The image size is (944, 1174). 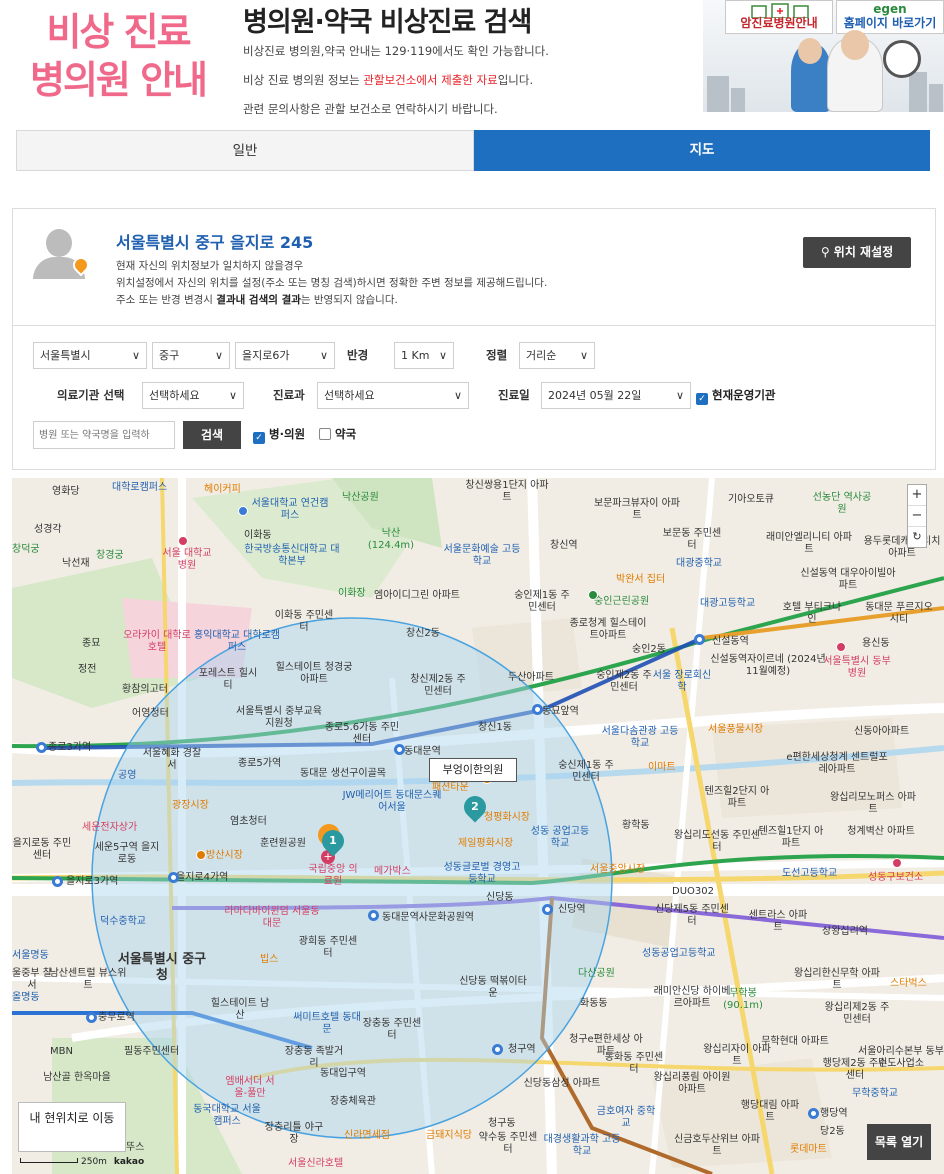 What do you see at coordinates (337, 434) in the screenshot?
I see `pharmacy-checkbox: 약국` at bounding box center [337, 434].